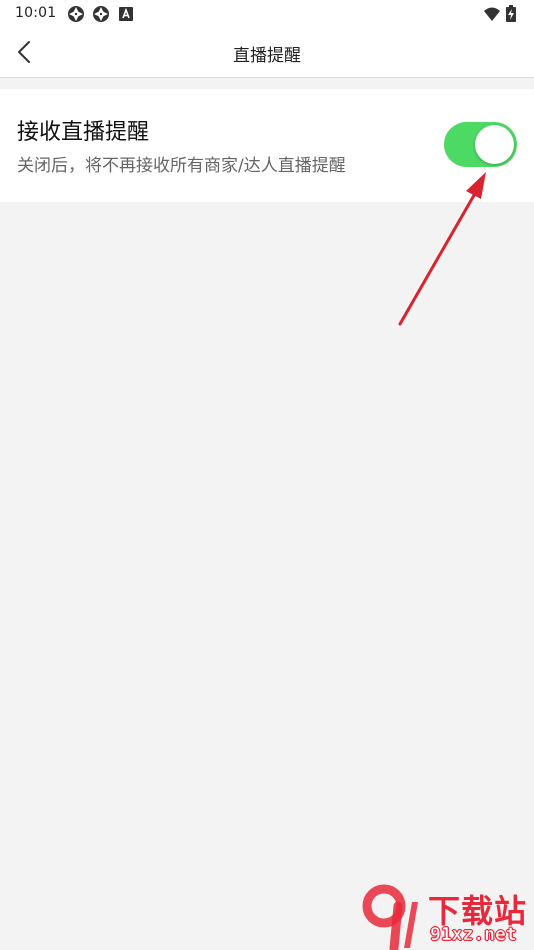  Describe the element at coordinates (267, 145) in the screenshot. I see `setting-row-live-reminder: 接收直播提醒 关闭后，将不再接收所有商家/达人直播提醒` at that location.